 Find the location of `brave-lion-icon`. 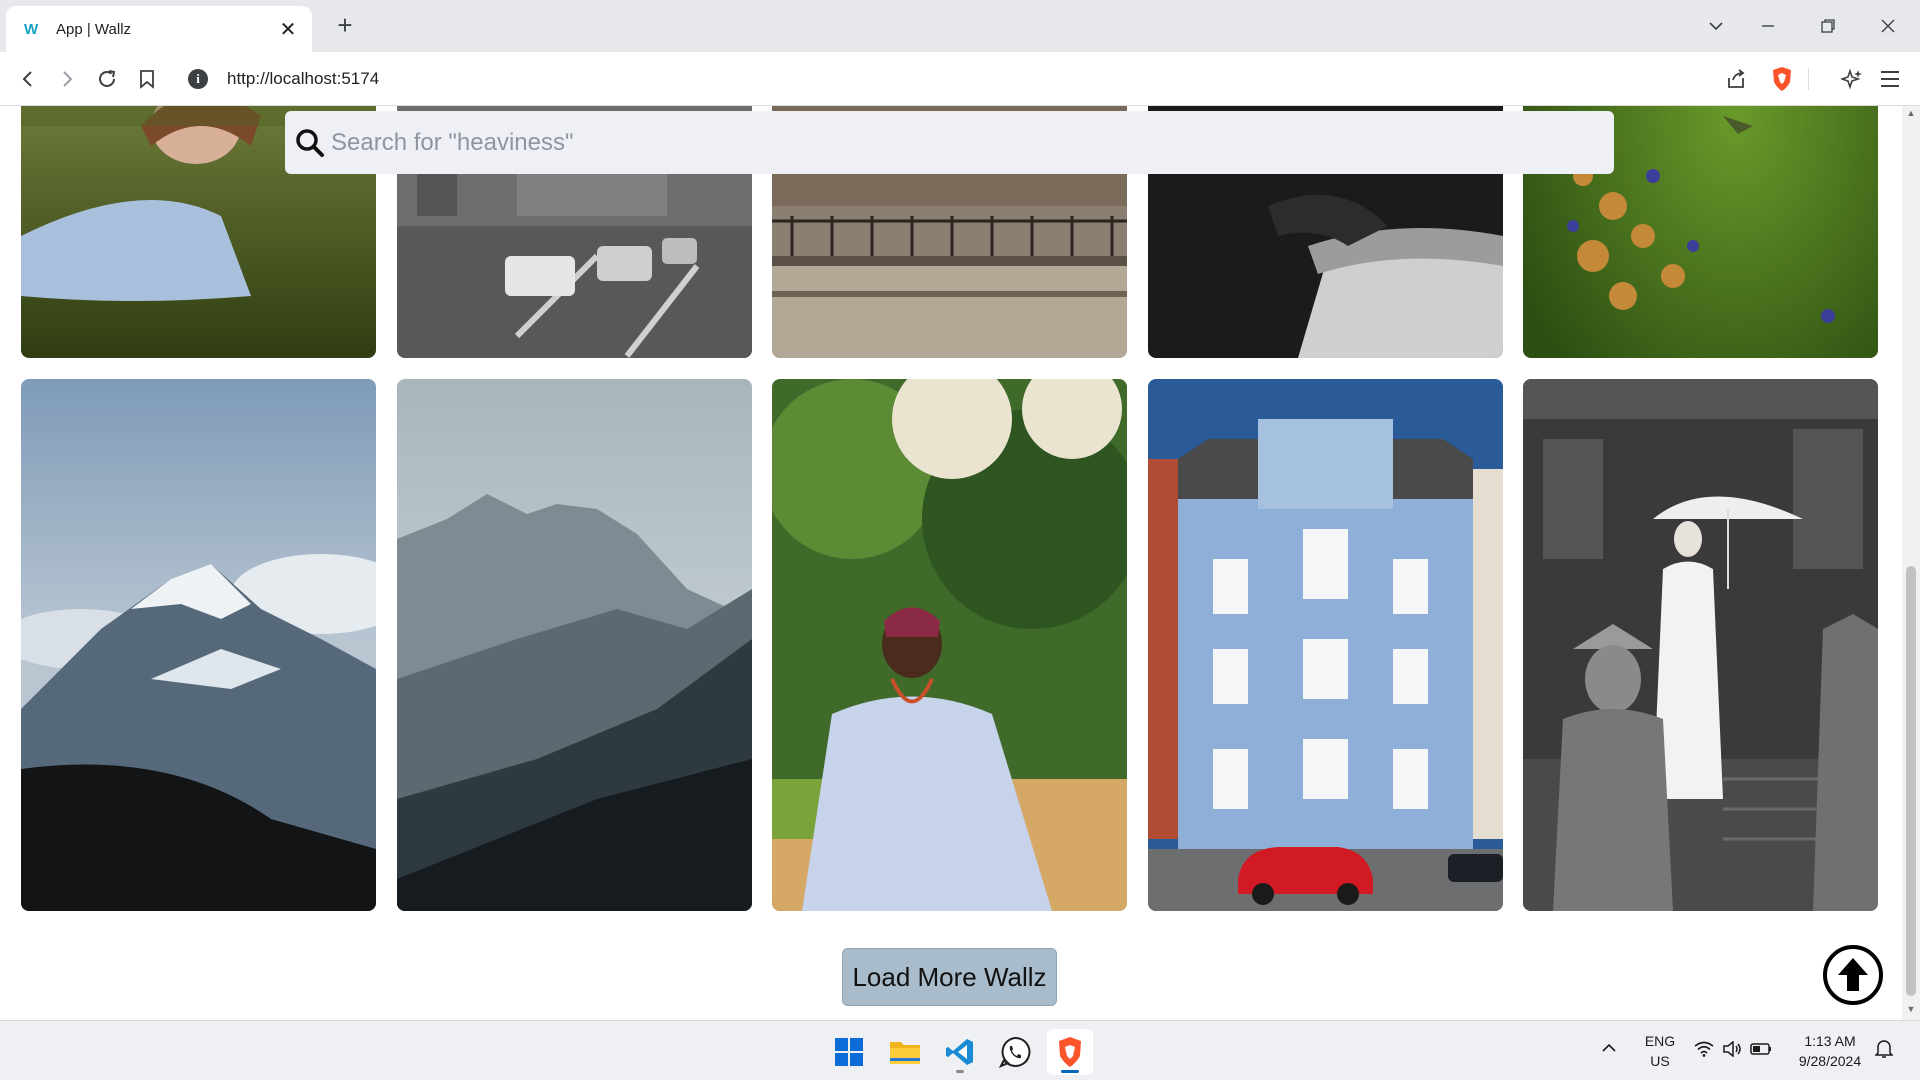

brave-lion-icon is located at coordinates (1070, 1052).